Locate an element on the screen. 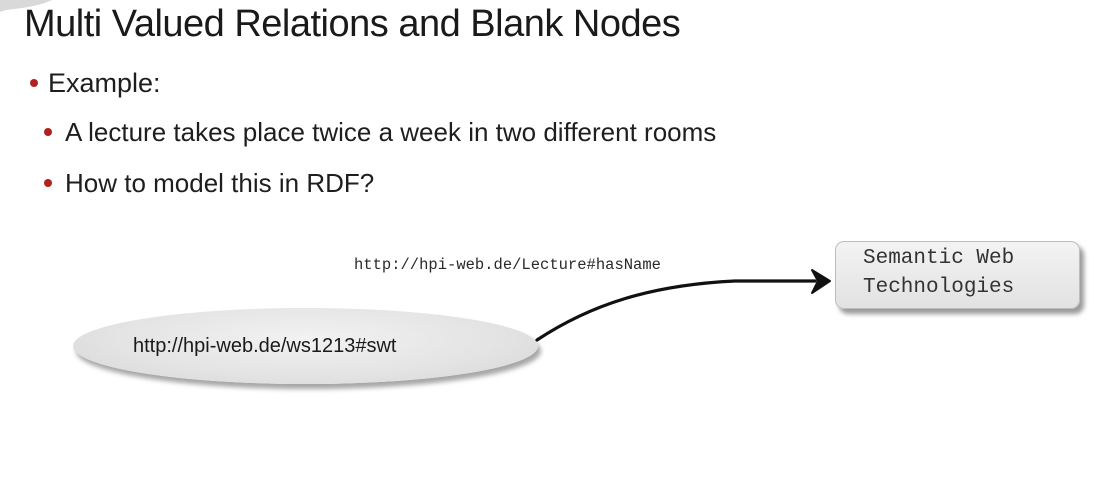 The width and height of the screenshot is (1102, 481). predicate-label: http://hpi-web.de/Lecture#hasName is located at coordinates (507, 265).